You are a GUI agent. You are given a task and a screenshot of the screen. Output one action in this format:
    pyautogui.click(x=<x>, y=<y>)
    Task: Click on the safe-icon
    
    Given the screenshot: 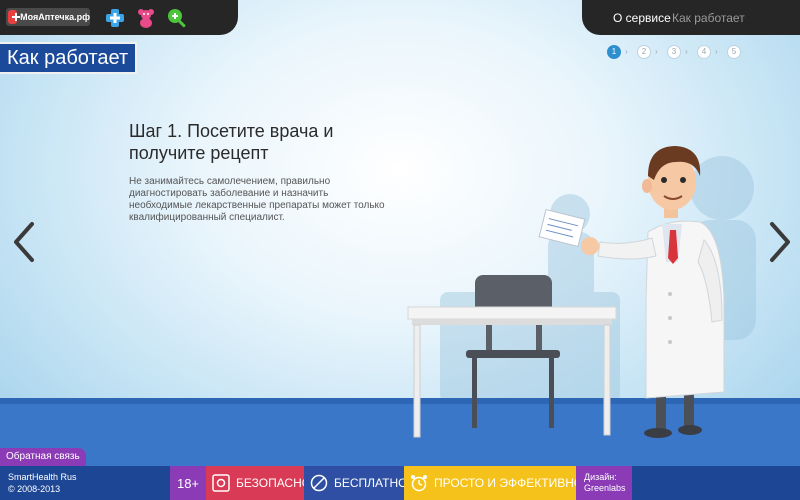 What is the action you would take?
    pyautogui.click(x=221, y=483)
    